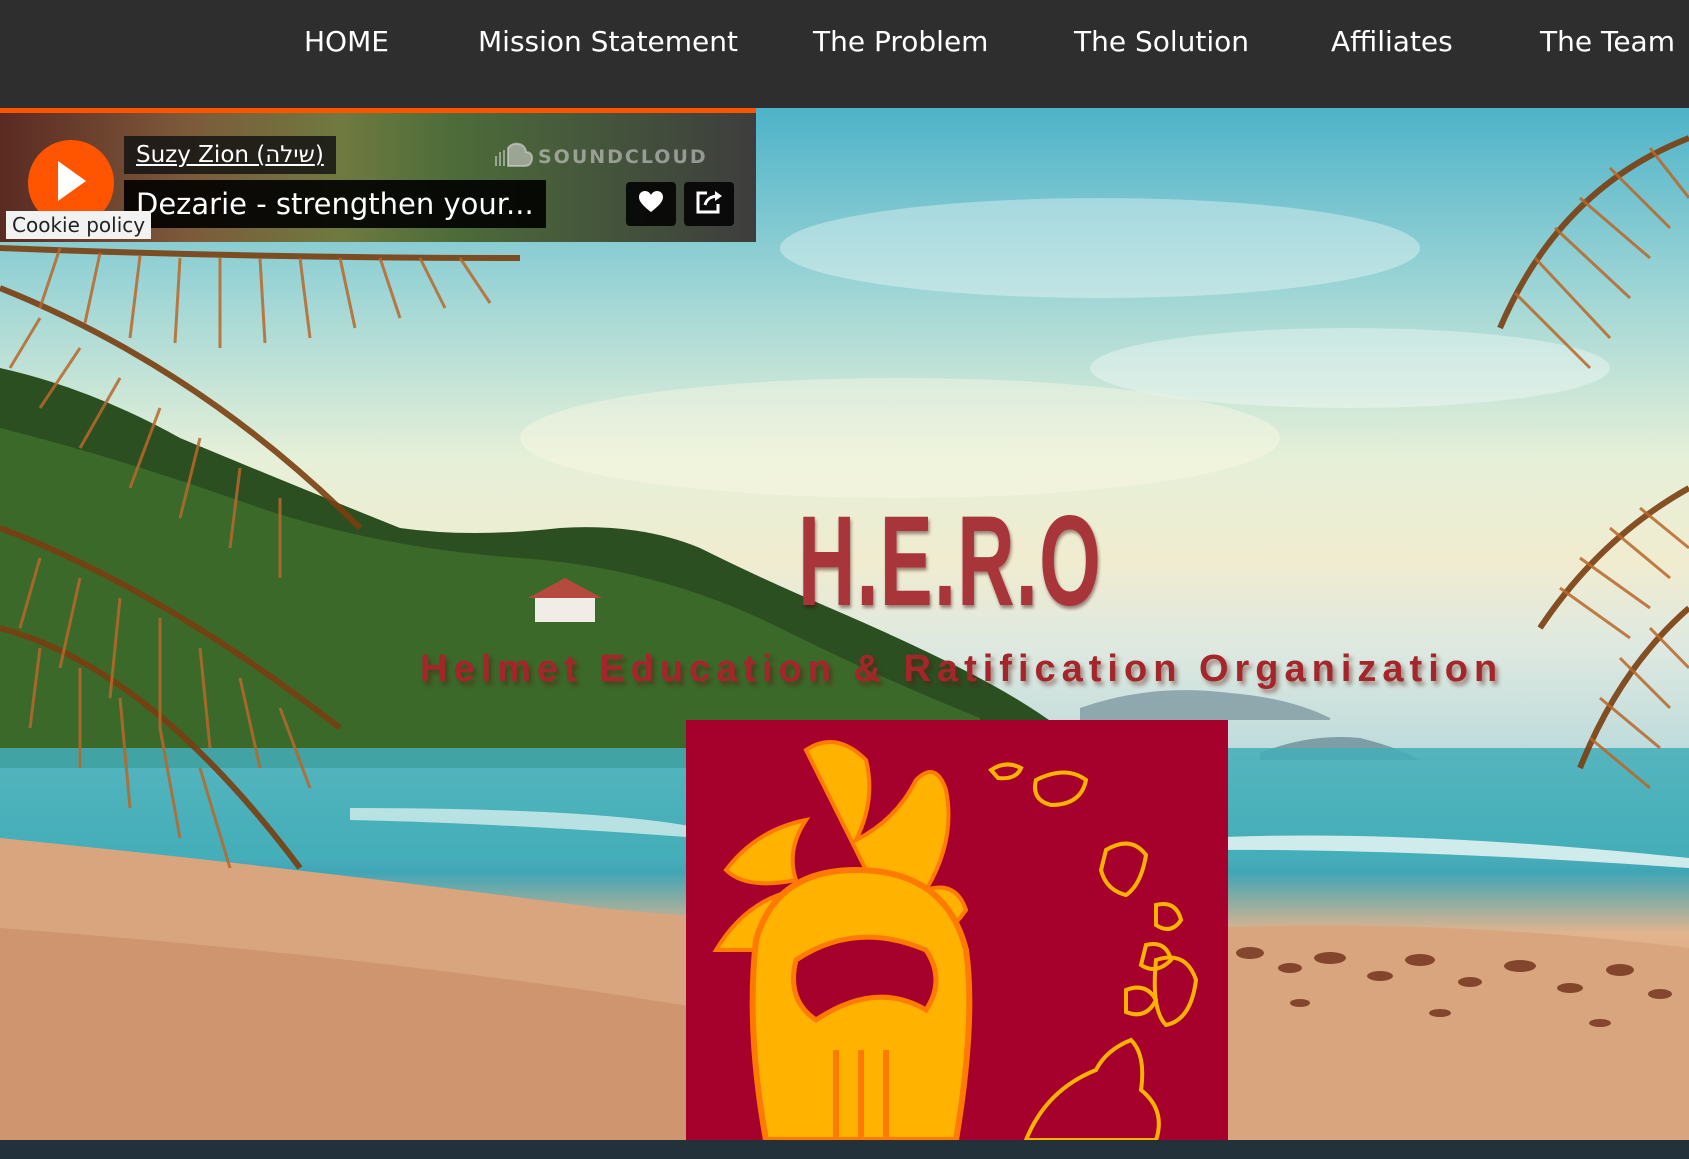 Image resolution: width=1689 pixels, height=1159 pixels. What do you see at coordinates (1392, 42) in the screenshot?
I see `nav-affiliates: Affiliates` at bounding box center [1392, 42].